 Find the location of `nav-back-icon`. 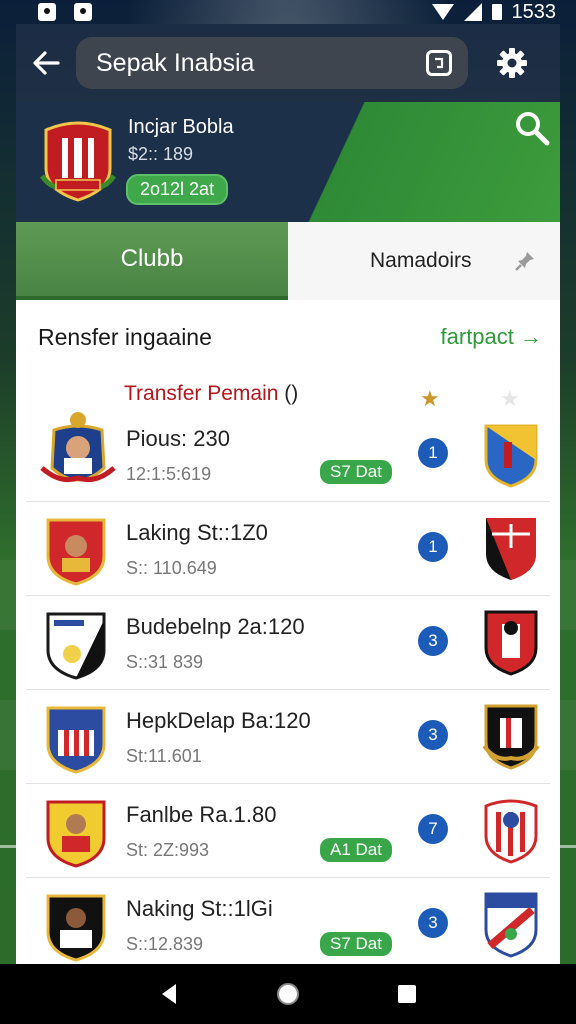

nav-back-icon is located at coordinates (169, 994).